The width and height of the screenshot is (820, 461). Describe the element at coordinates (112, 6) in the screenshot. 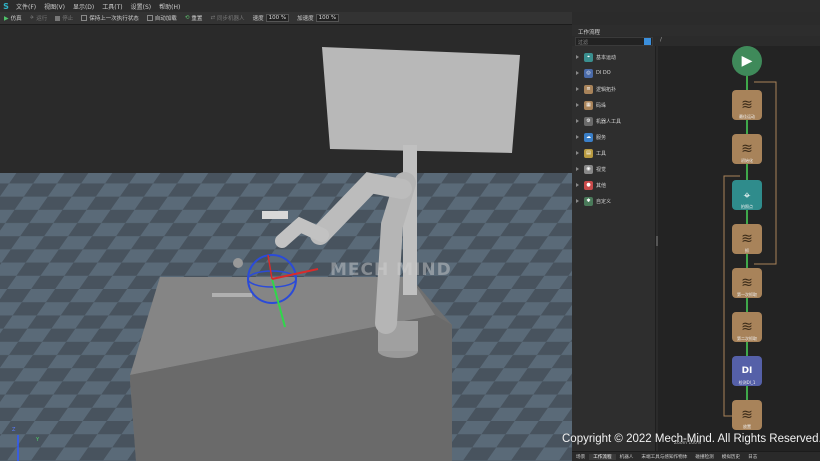

I see `menu-tools: 工具(T)` at that location.